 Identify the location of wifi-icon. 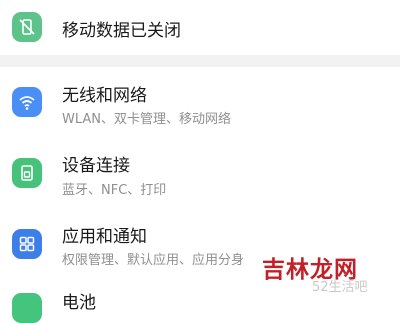
(27, 102).